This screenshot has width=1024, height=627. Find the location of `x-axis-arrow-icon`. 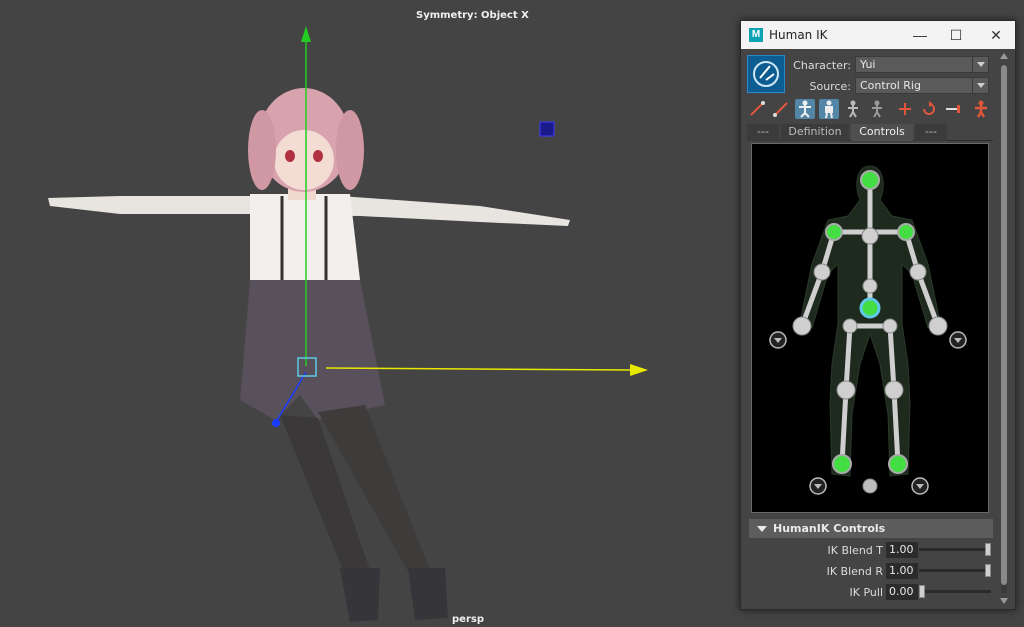

x-axis-arrow-icon is located at coordinates (639, 370).